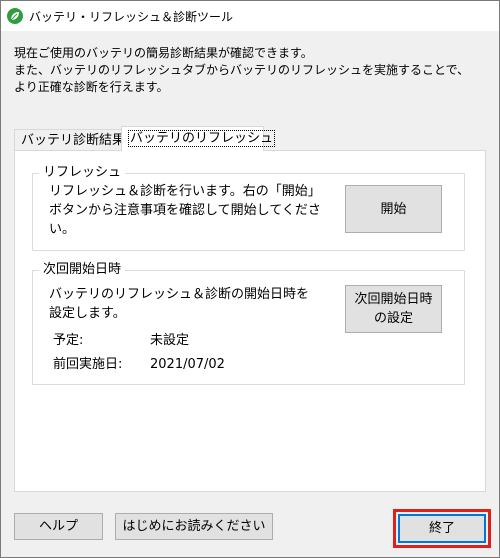 The width and height of the screenshot is (500, 558). Describe the element at coordinates (68, 340) in the screenshot. I see `scheduled-label: 予定:` at that location.